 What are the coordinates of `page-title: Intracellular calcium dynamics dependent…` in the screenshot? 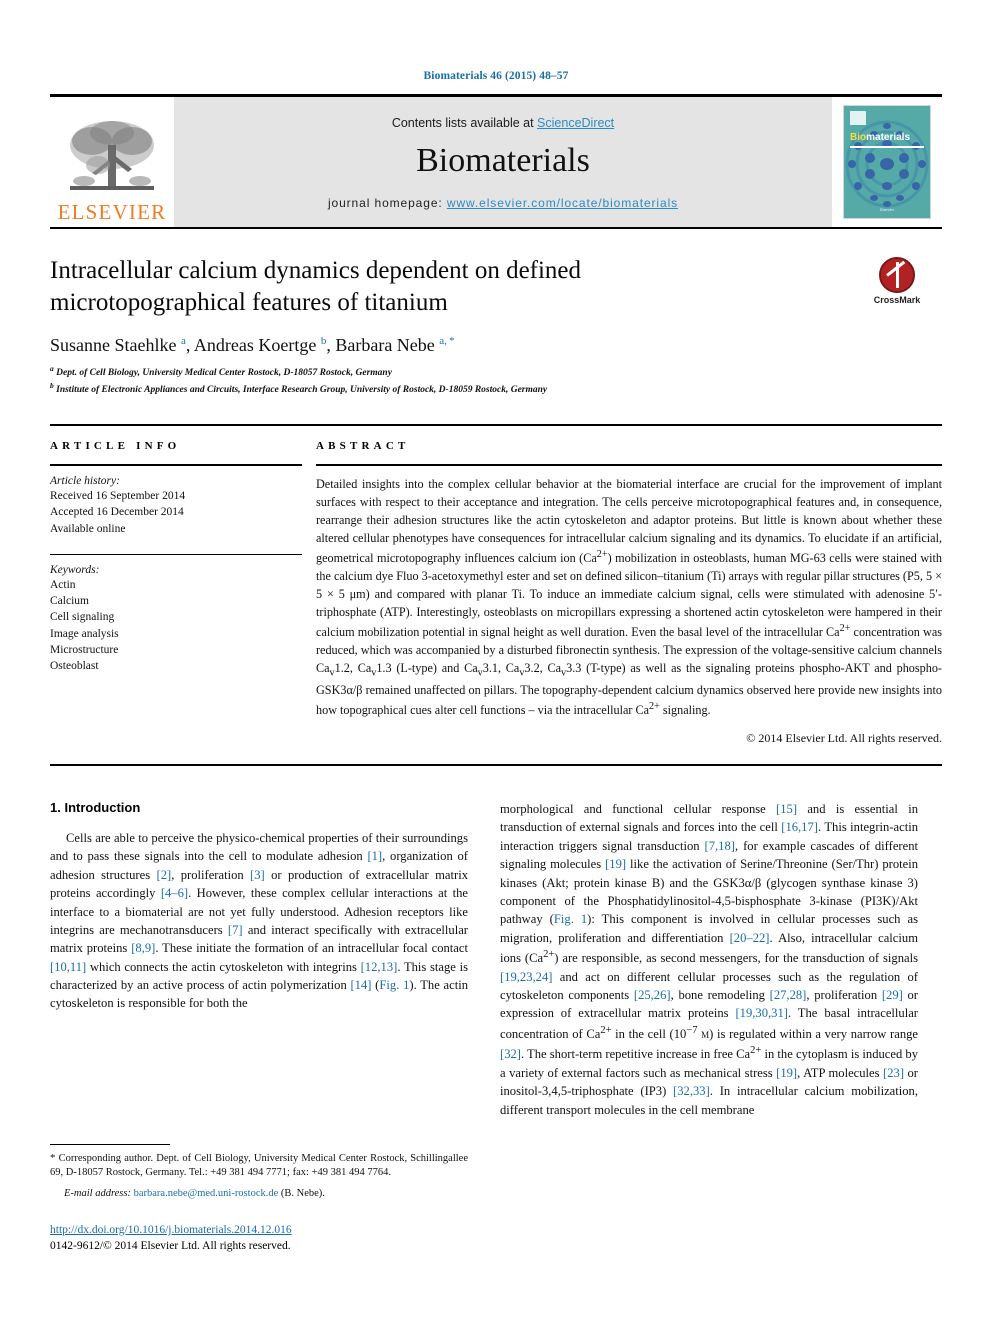 It's located at (316, 286).